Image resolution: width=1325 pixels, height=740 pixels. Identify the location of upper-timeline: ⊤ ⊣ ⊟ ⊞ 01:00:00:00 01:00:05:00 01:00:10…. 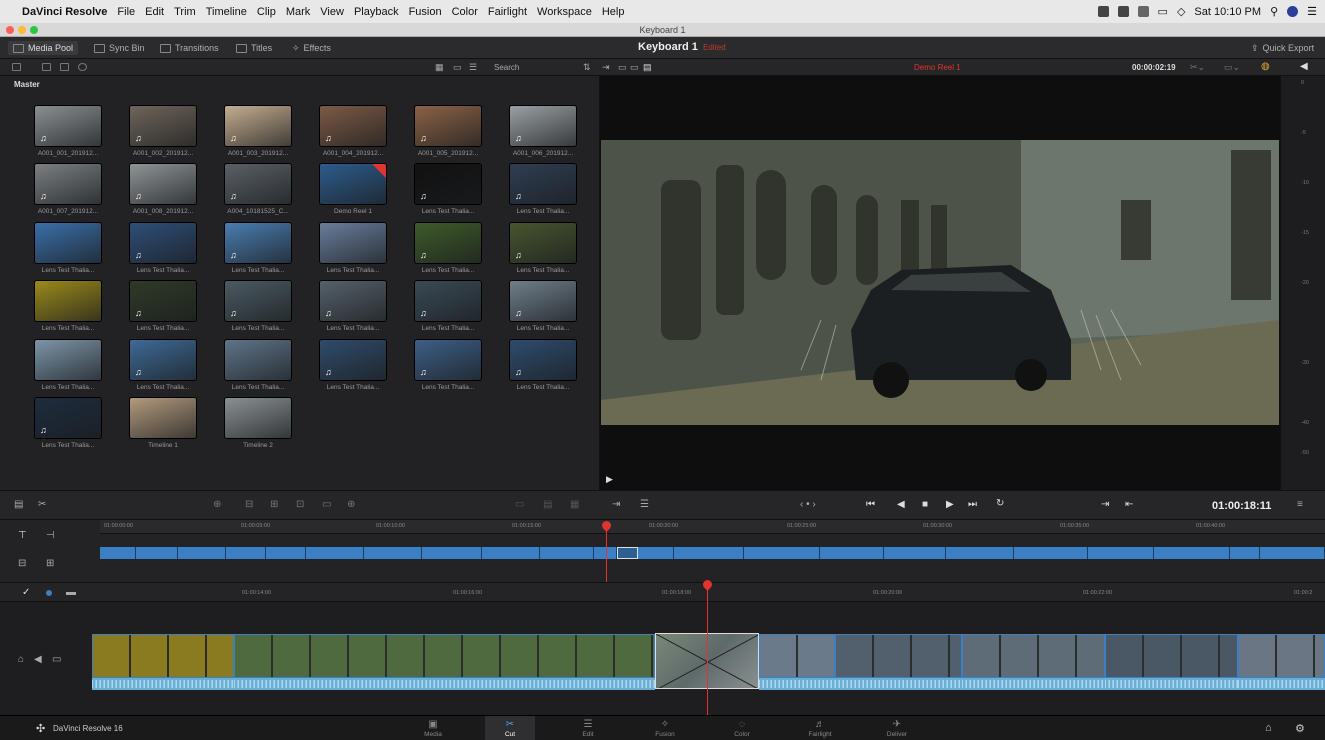
(662, 550).